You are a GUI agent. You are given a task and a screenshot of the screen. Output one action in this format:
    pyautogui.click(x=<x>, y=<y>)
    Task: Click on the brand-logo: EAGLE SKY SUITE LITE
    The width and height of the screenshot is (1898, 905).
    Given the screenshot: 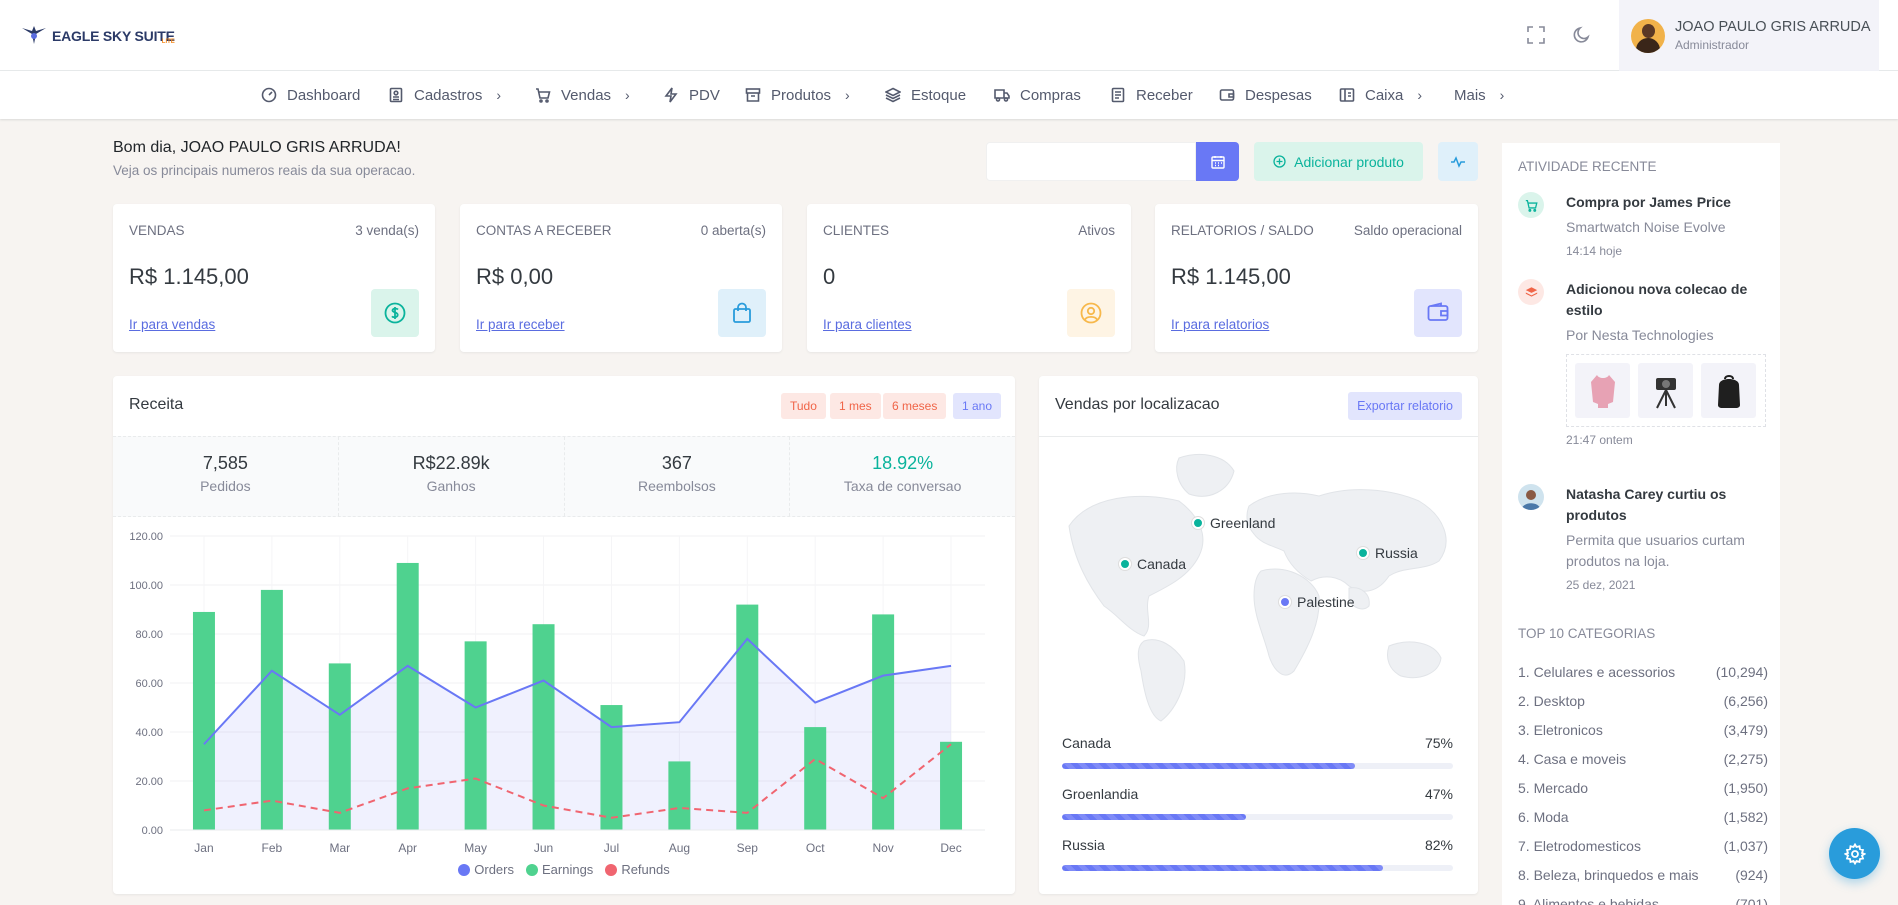 What is the action you would take?
    pyautogui.click(x=97, y=36)
    